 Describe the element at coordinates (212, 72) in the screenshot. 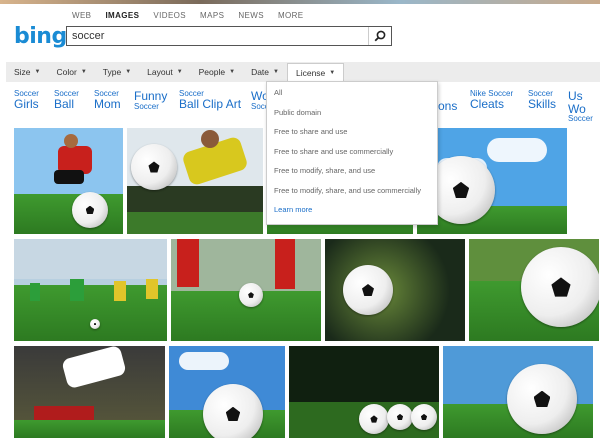

I see `filter-label: People` at that location.